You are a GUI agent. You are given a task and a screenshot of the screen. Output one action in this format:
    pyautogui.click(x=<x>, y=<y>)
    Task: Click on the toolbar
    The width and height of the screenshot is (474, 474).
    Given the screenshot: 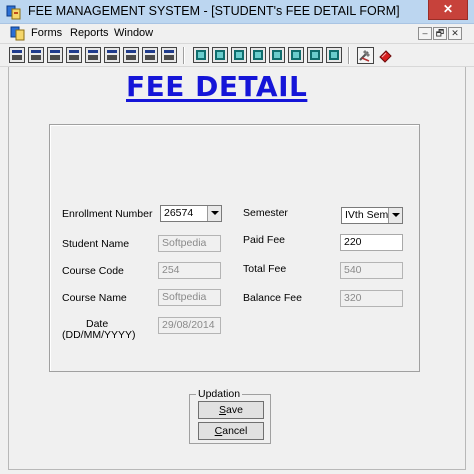 What is the action you would take?
    pyautogui.click(x=237, y=55)
    